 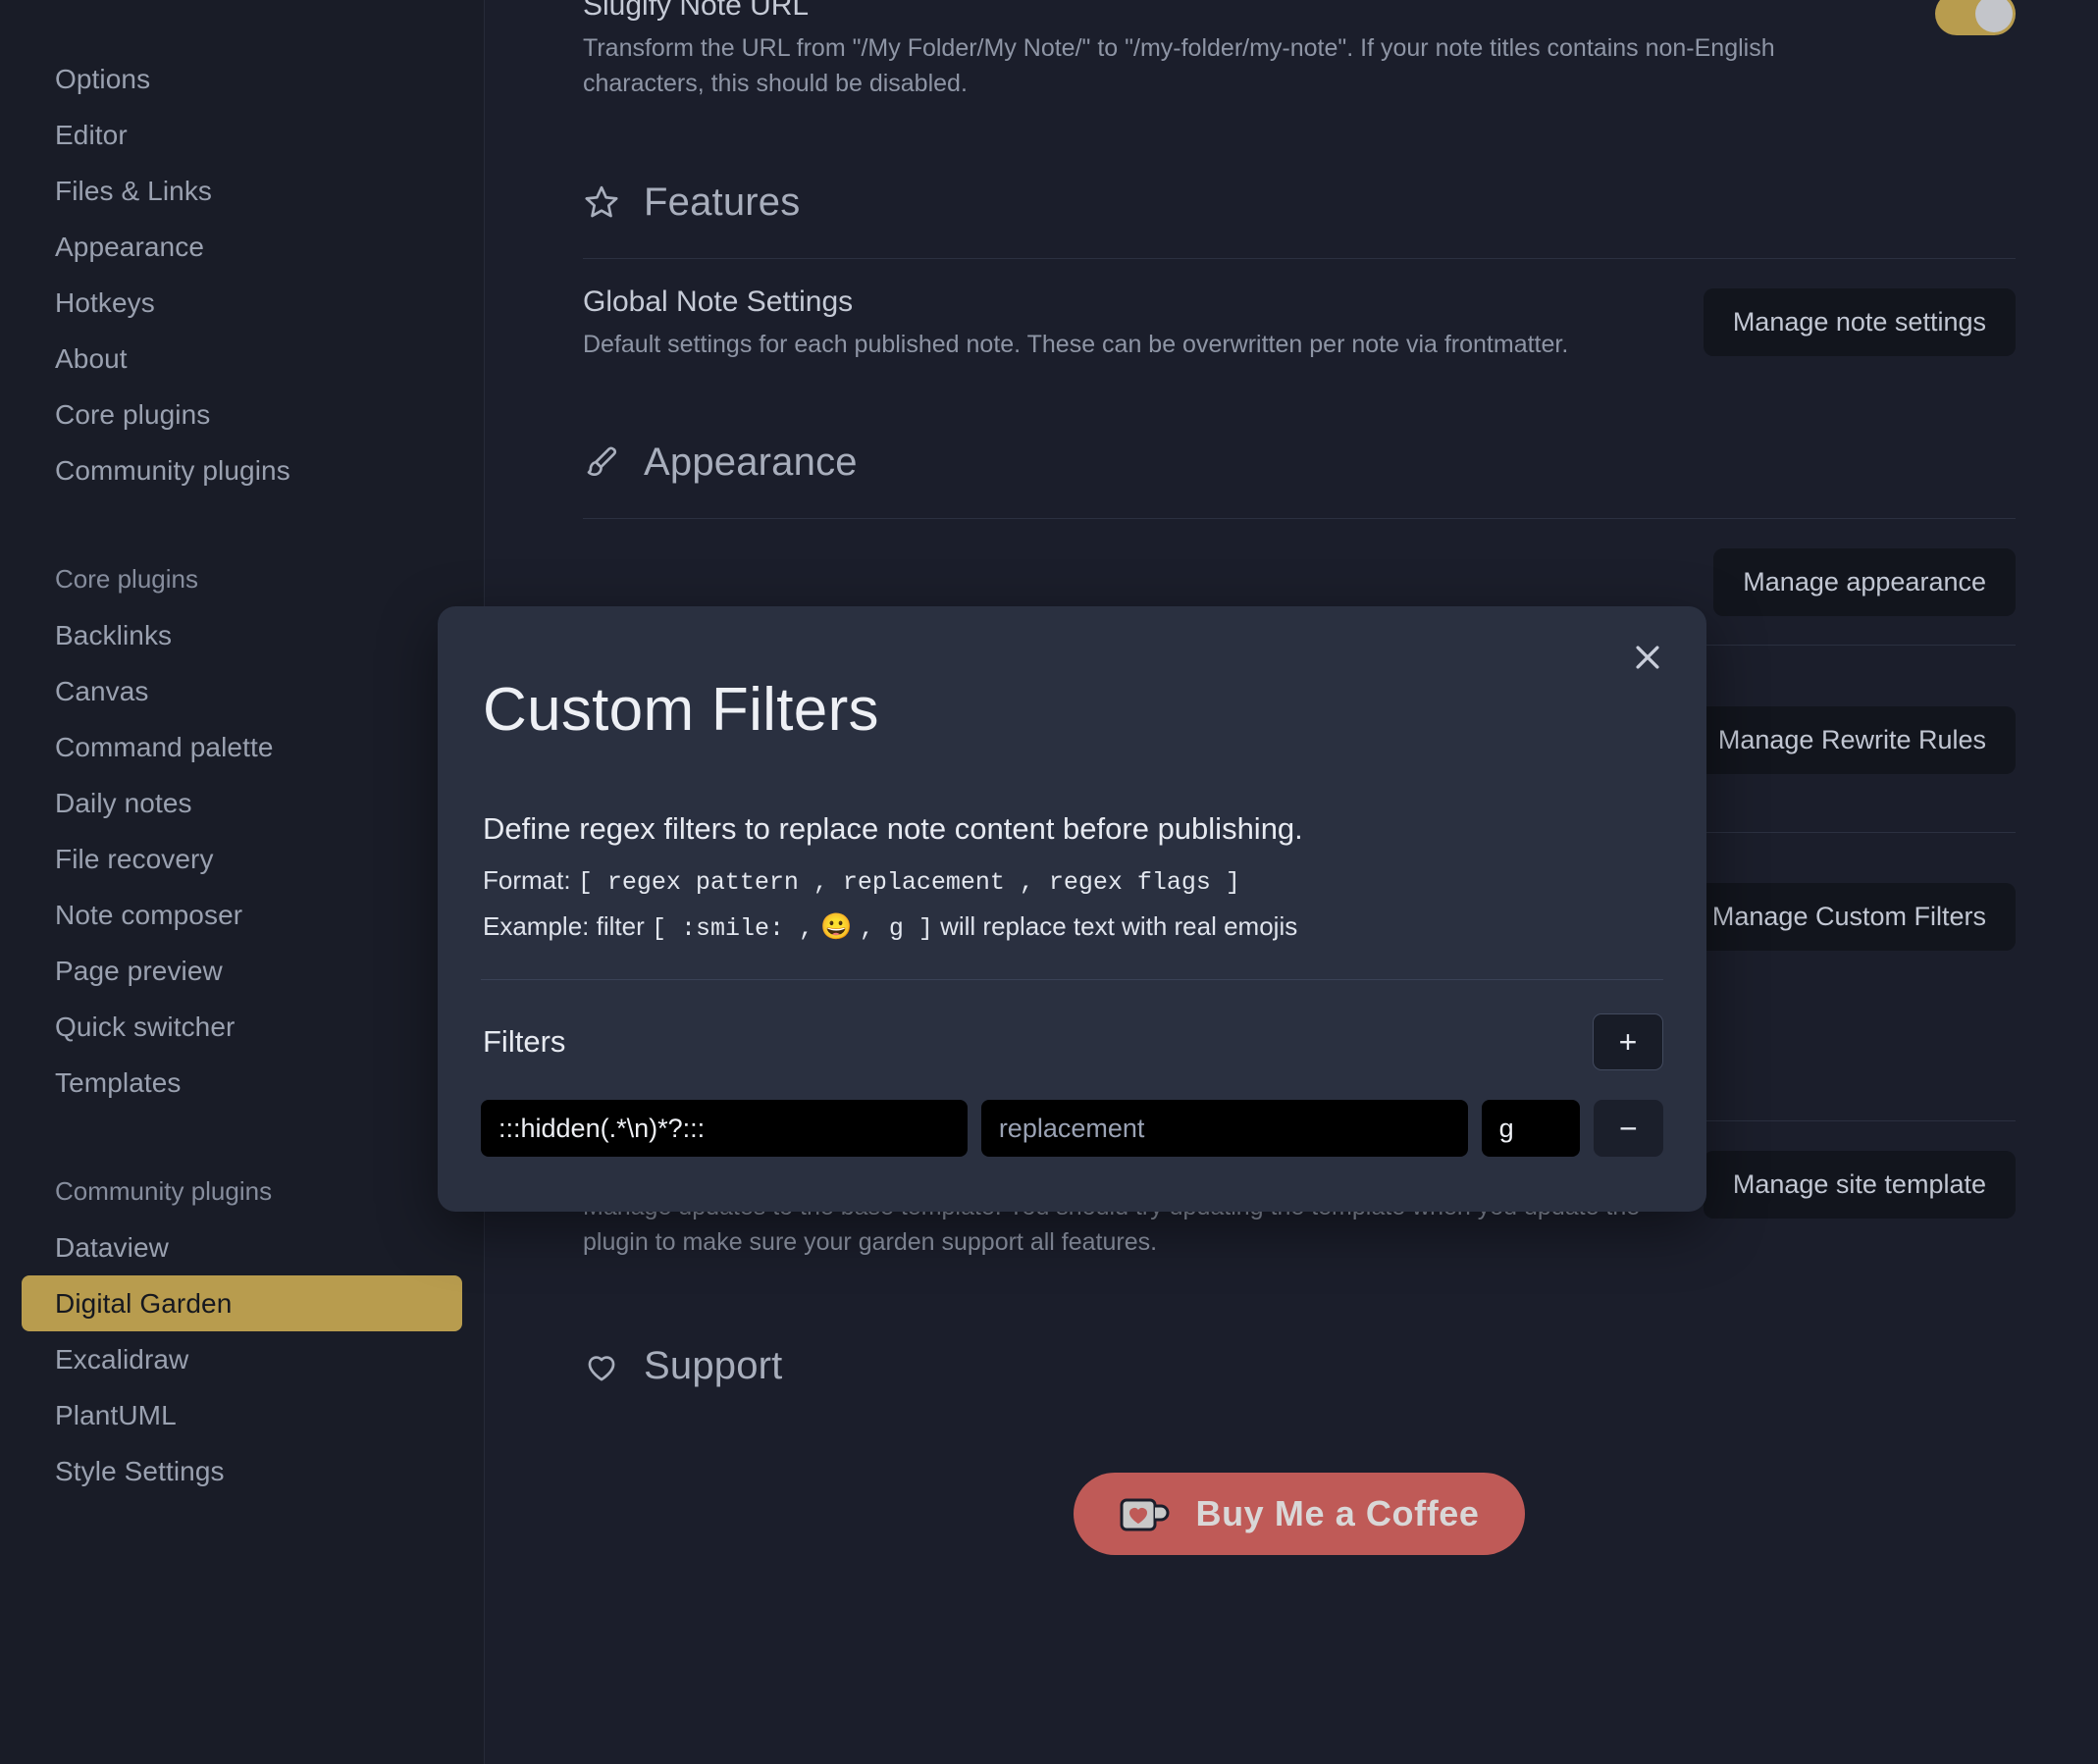 I want to click on slugify-control, so click(x=1975, y=20).